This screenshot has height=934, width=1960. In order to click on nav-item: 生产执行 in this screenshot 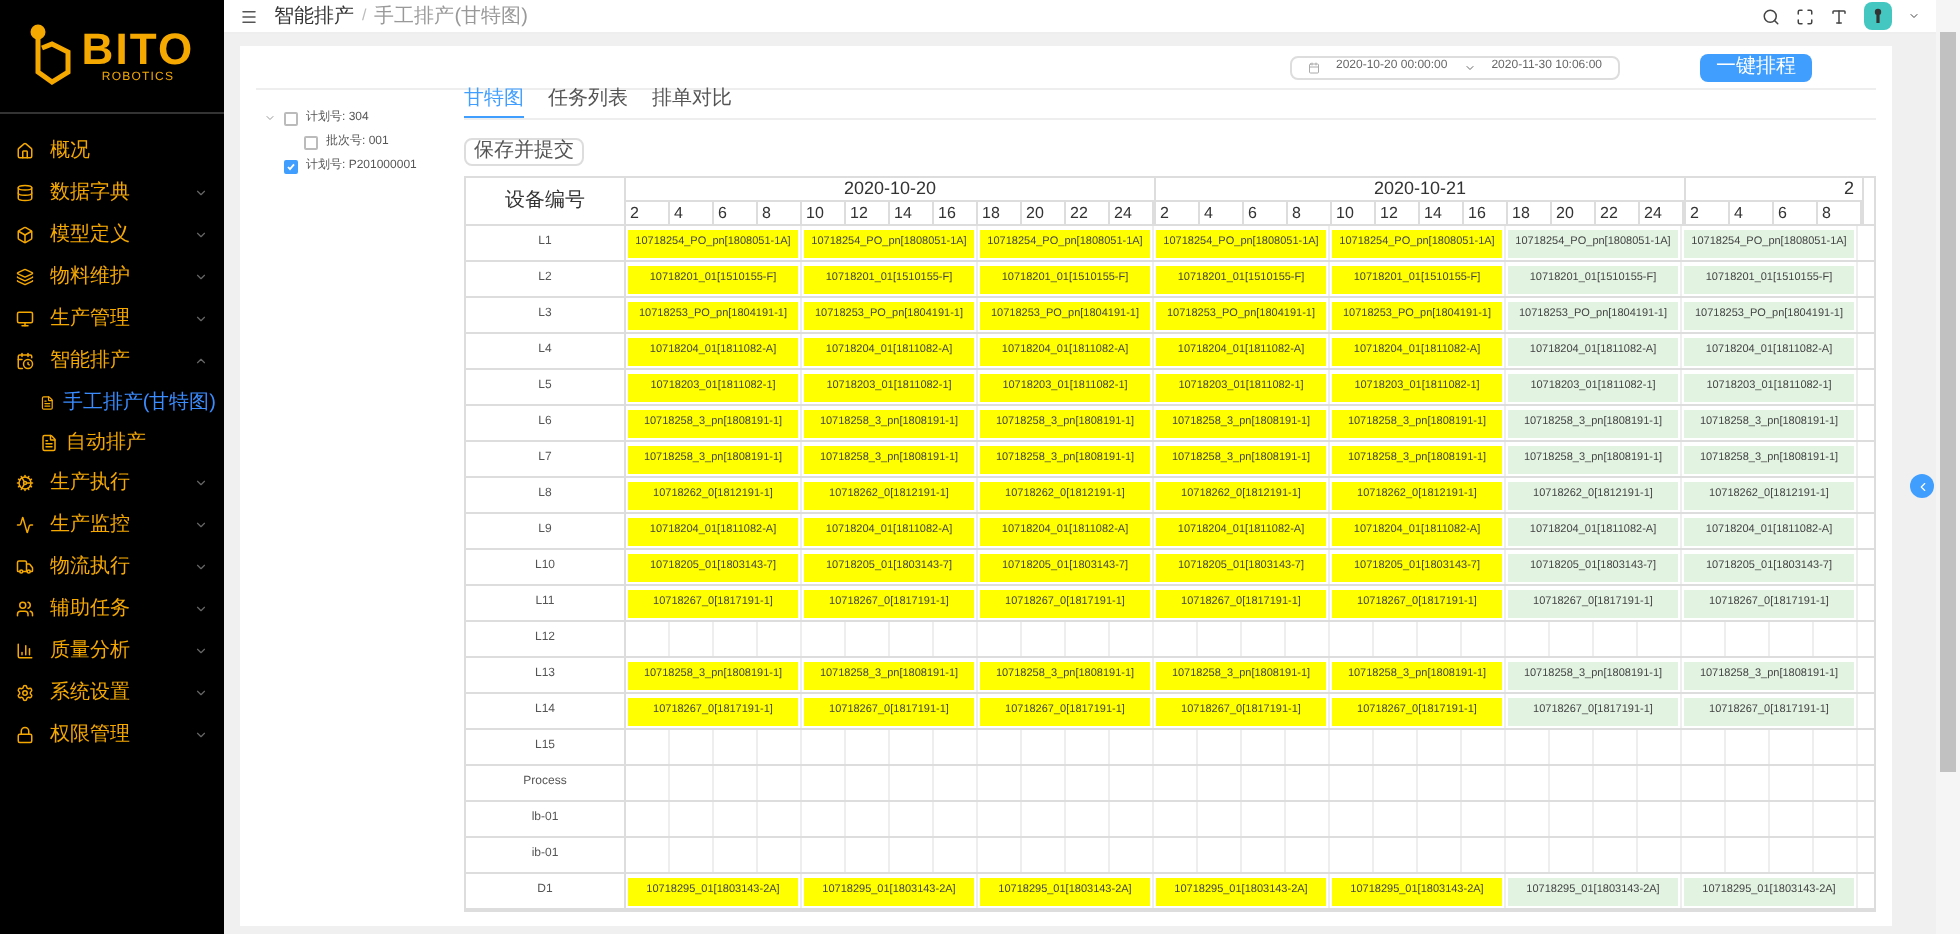, I will do `click(112, 483)`.